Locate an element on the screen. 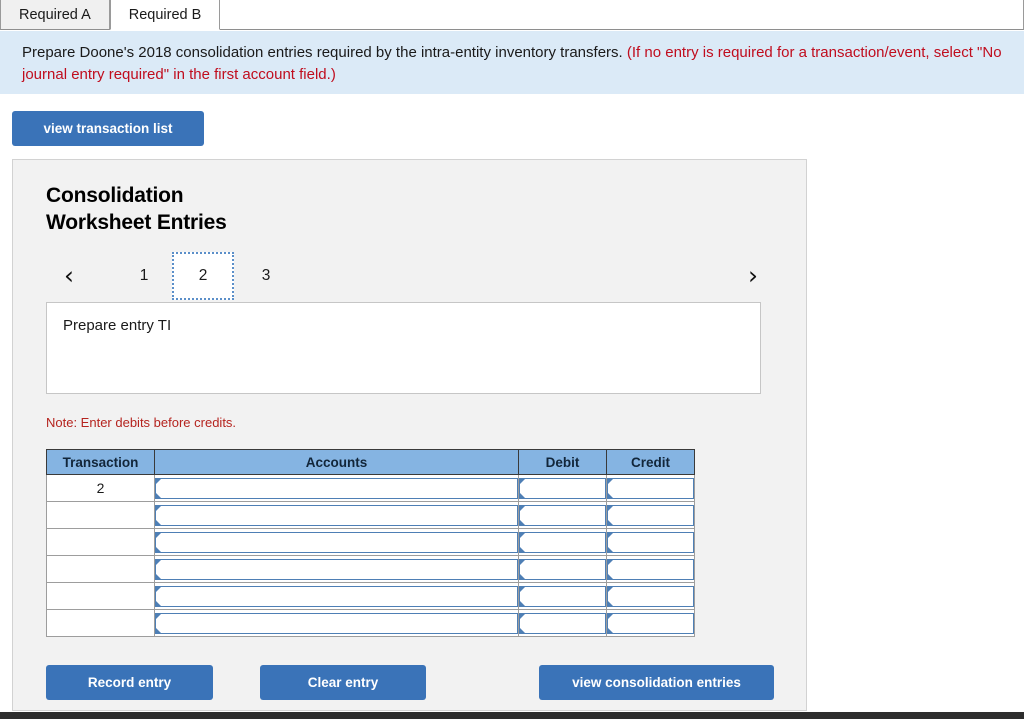  entry-instruction-box: Prepare entry TI is located at coordinates (403, 348).